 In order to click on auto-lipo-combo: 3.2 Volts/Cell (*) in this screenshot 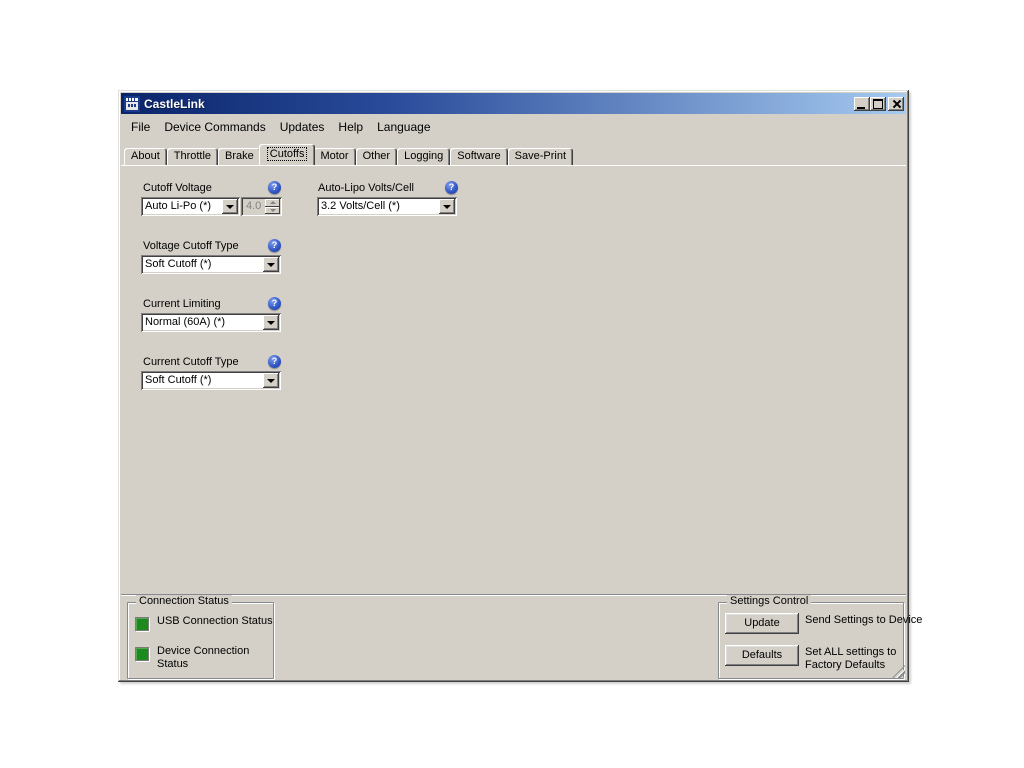, I will do `click(387, 206)`.